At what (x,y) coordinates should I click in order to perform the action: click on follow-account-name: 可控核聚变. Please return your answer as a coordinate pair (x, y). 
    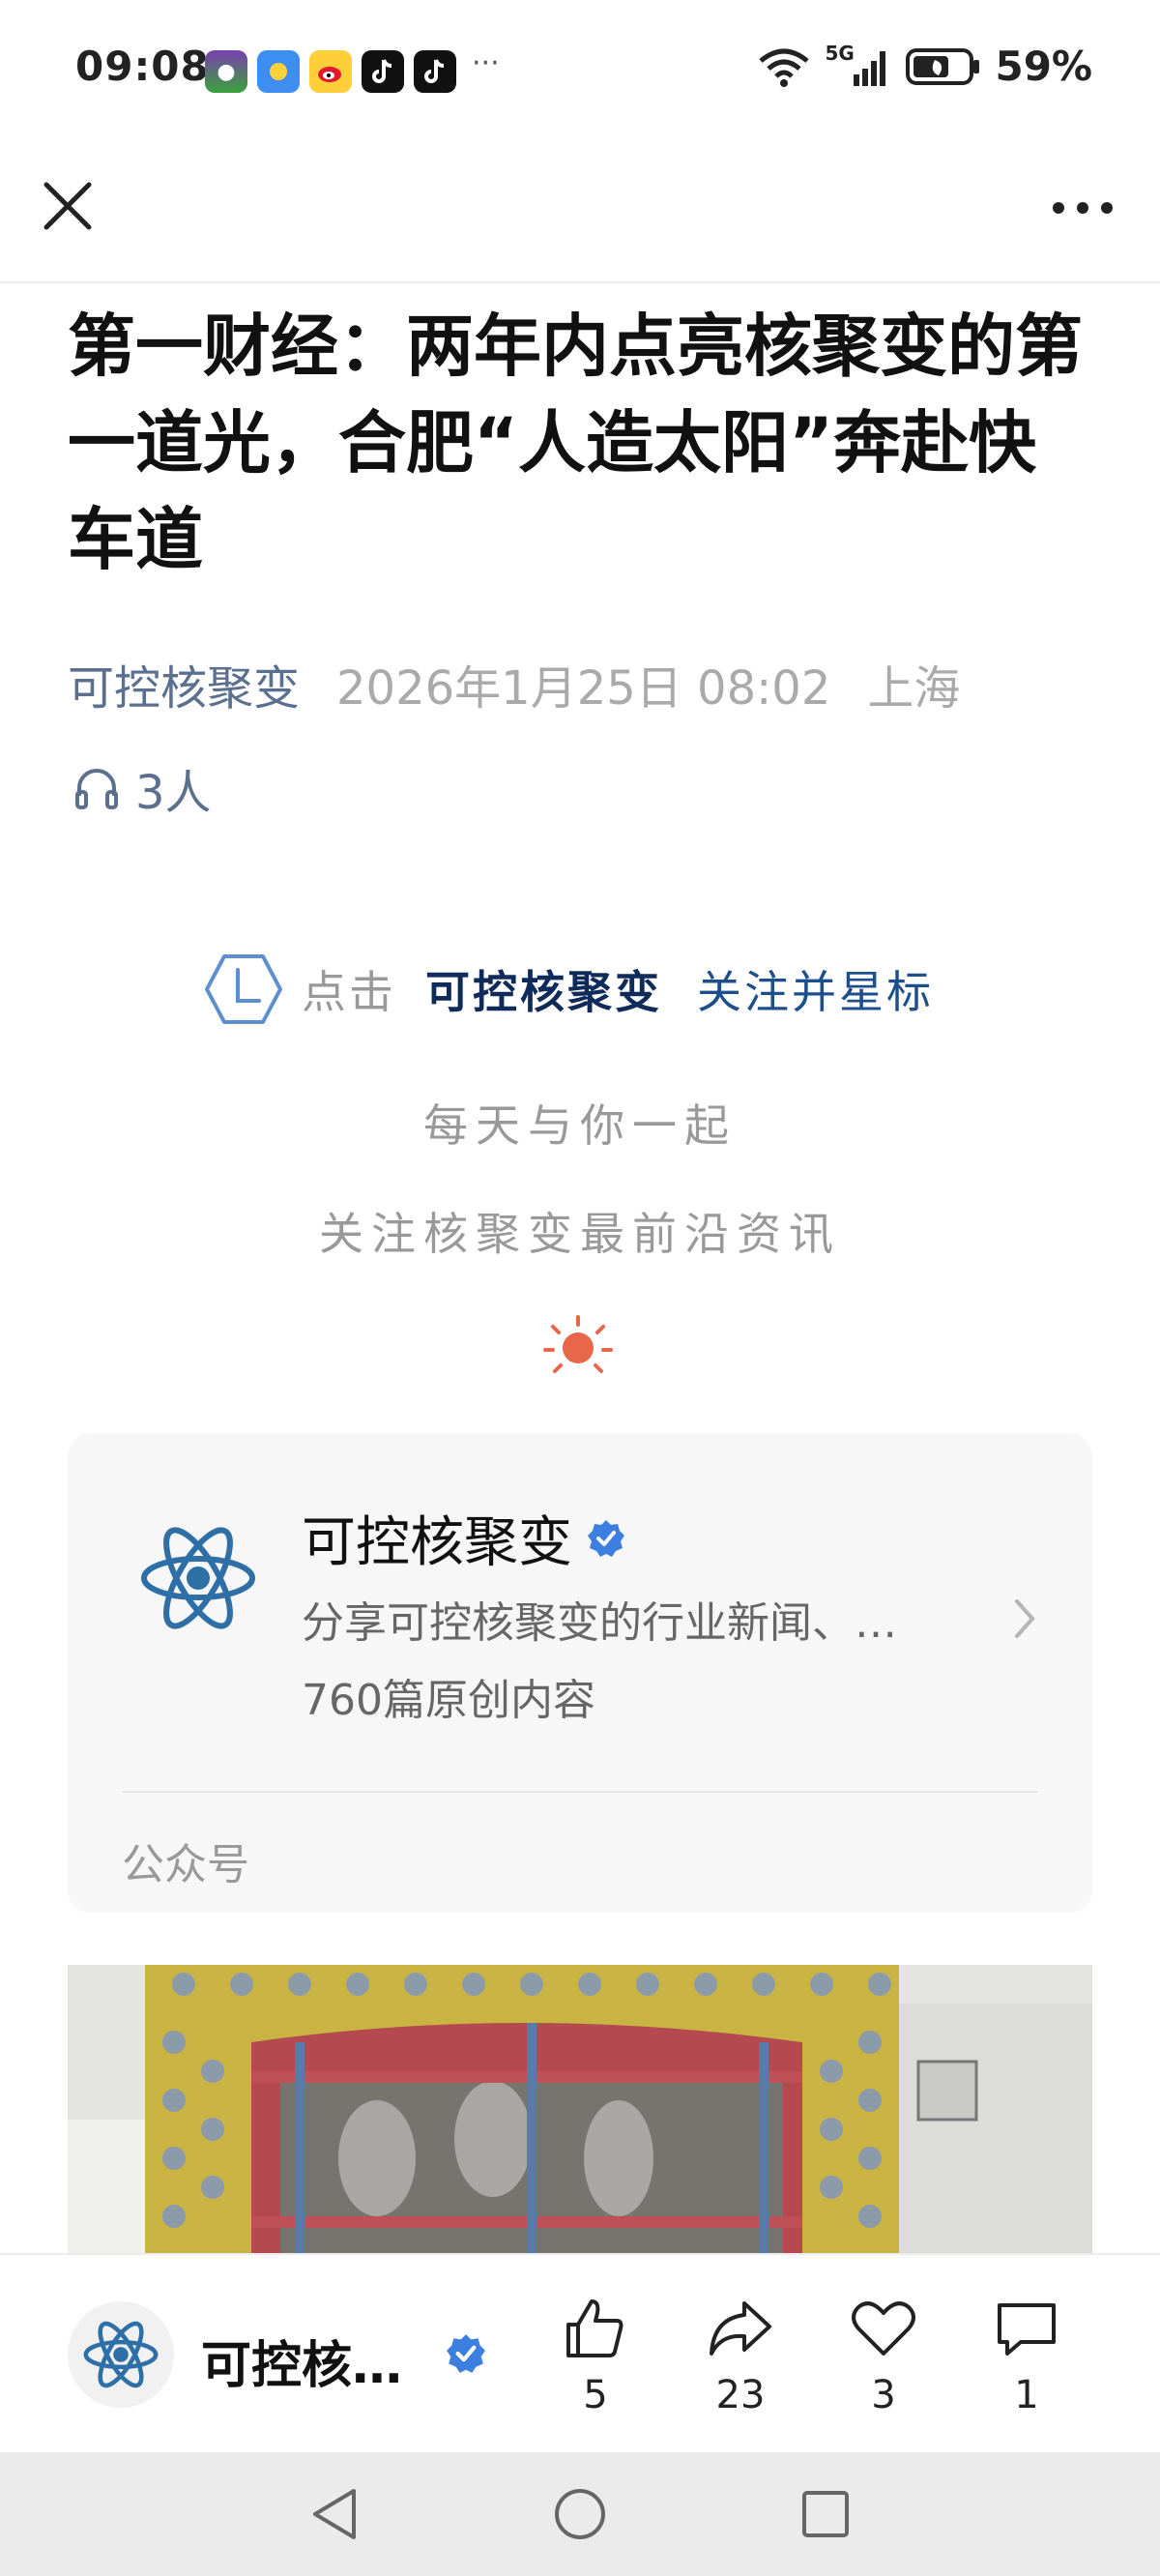
    Looking at the image, I should click on (544, 992).